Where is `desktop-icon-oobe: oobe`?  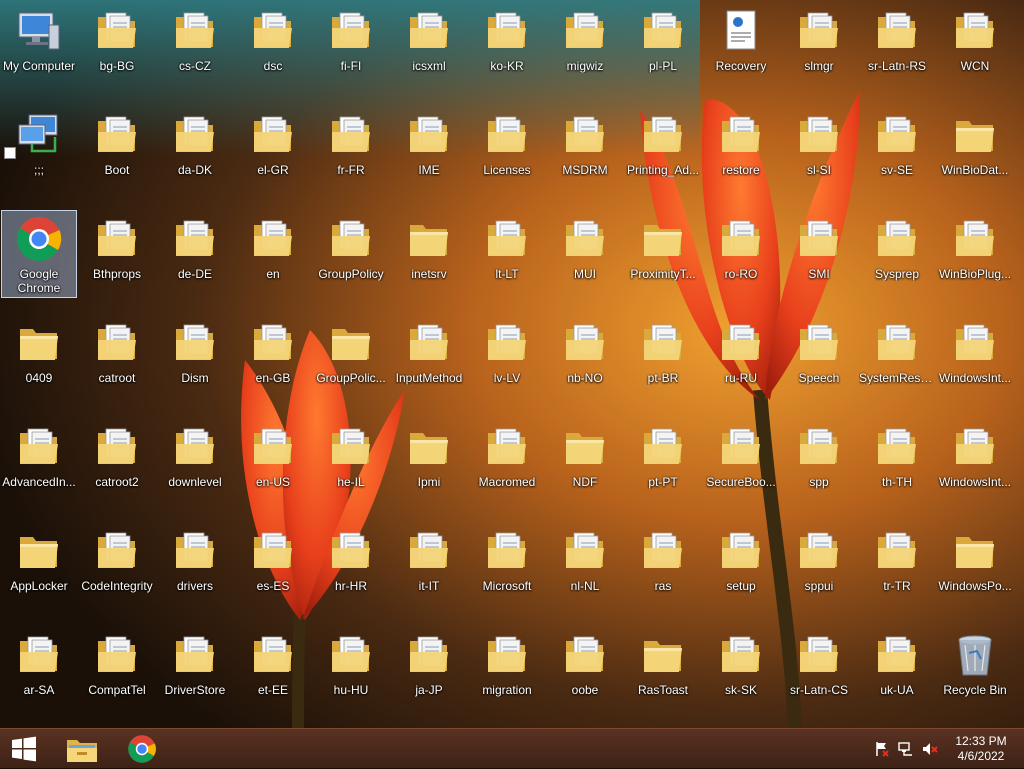 desktop-icon-oobe: oobe is located at coordinates (585, 670).